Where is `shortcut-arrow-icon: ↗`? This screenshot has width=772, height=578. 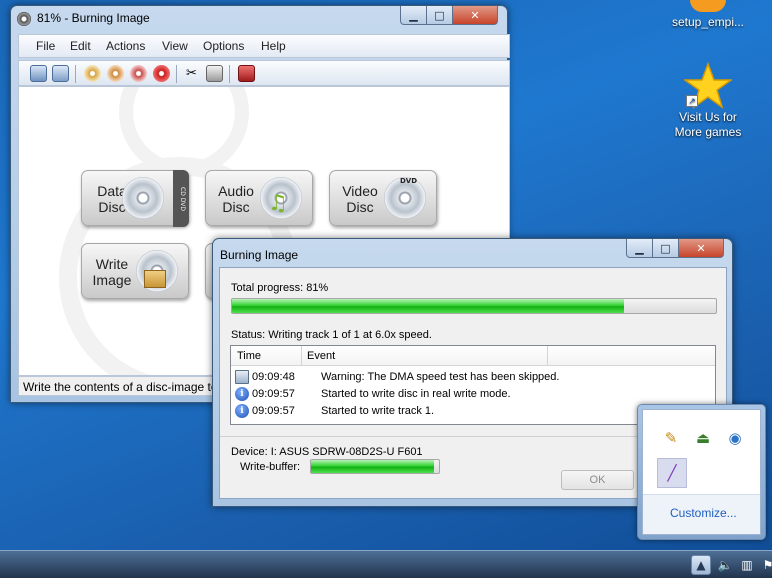
shortcut-arrow-icon: ↗ is located at coordinates (692, 101).